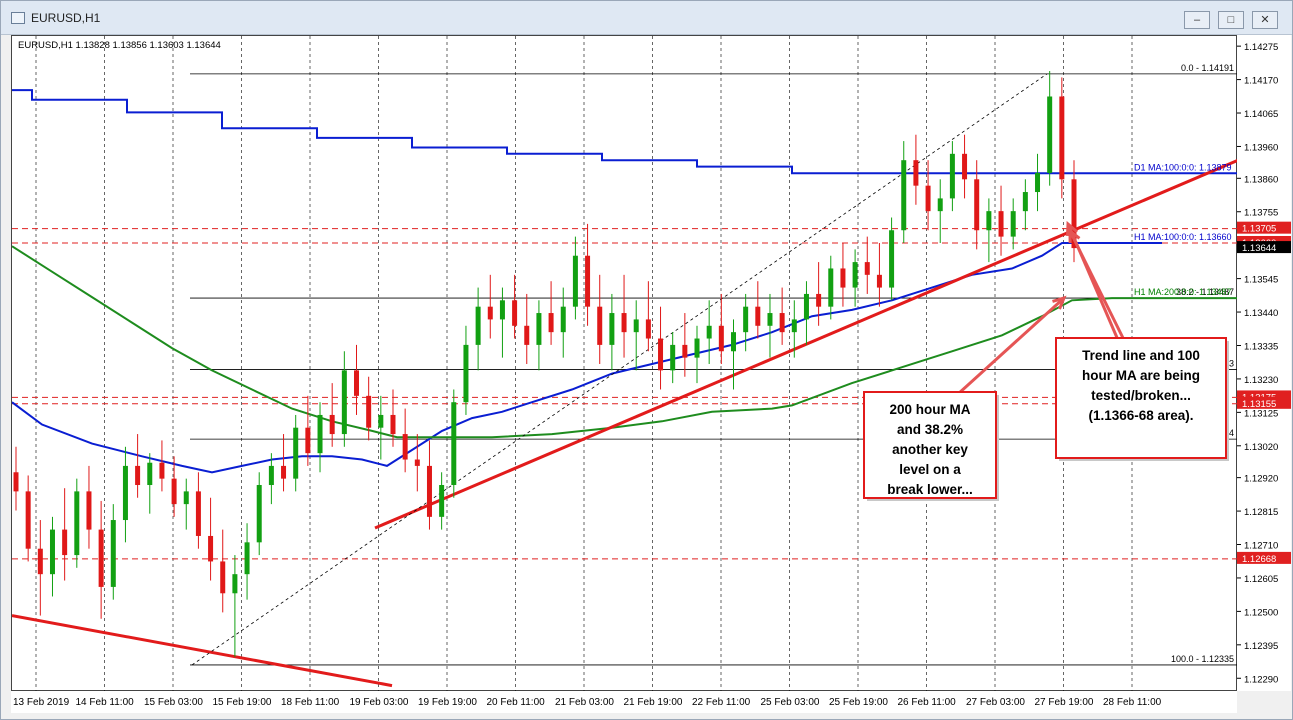 This screenshot has height=720, width=1293. I want to click on x-tick-label: 15 Feb 19:00, so click(242, 702).